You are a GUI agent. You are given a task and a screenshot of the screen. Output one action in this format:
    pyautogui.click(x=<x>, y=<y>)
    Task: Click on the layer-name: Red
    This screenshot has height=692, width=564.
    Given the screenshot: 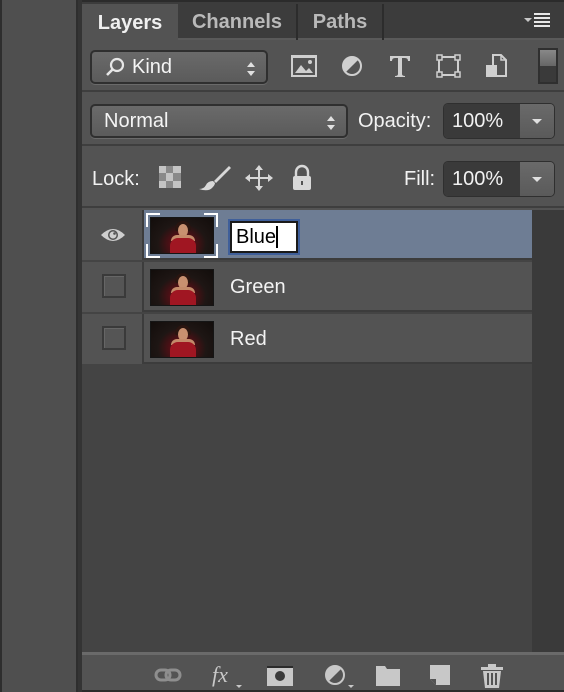 What is the action you would take?
    pyautogui.click(x=248, y=339)
    